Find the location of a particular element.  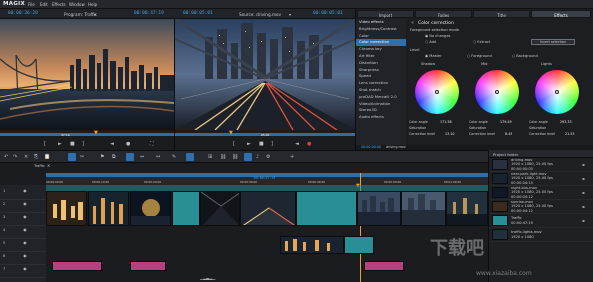

paste-icon: 📋 is located at coordinates (47, 157).